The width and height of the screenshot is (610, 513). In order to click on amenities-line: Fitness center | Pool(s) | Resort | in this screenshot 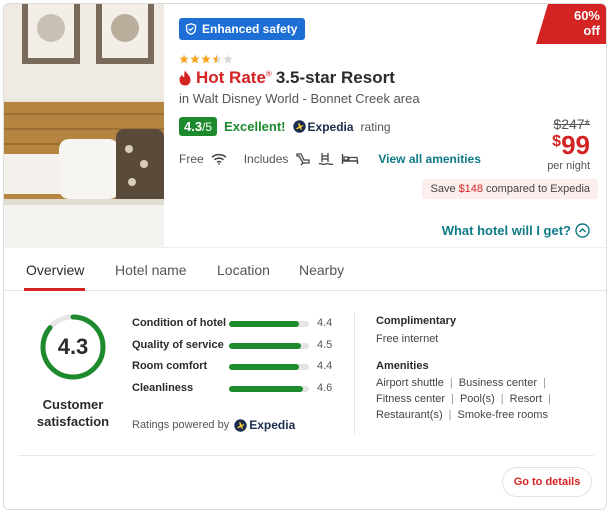, I will do `click(466, 399)`.